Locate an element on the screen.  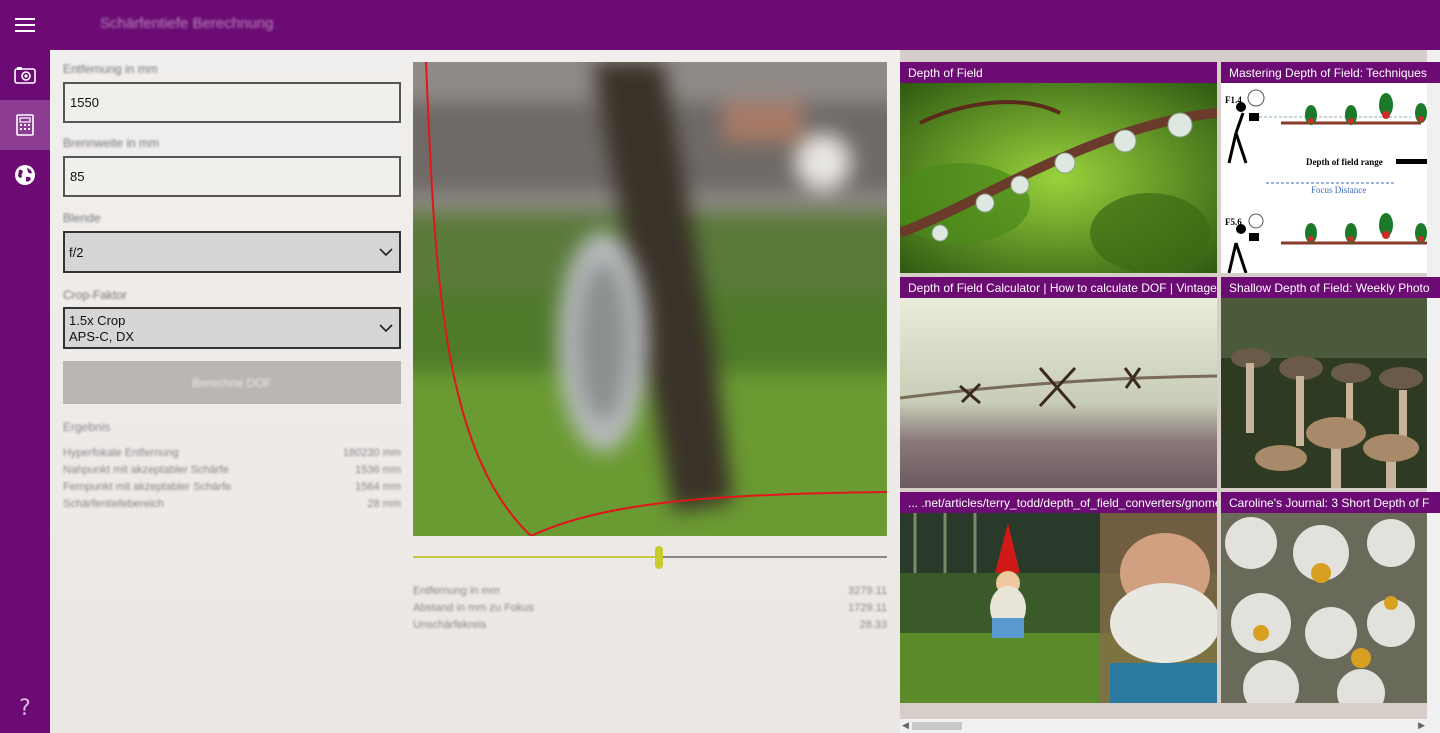
distance-slider is located at coordinates (650, 558).